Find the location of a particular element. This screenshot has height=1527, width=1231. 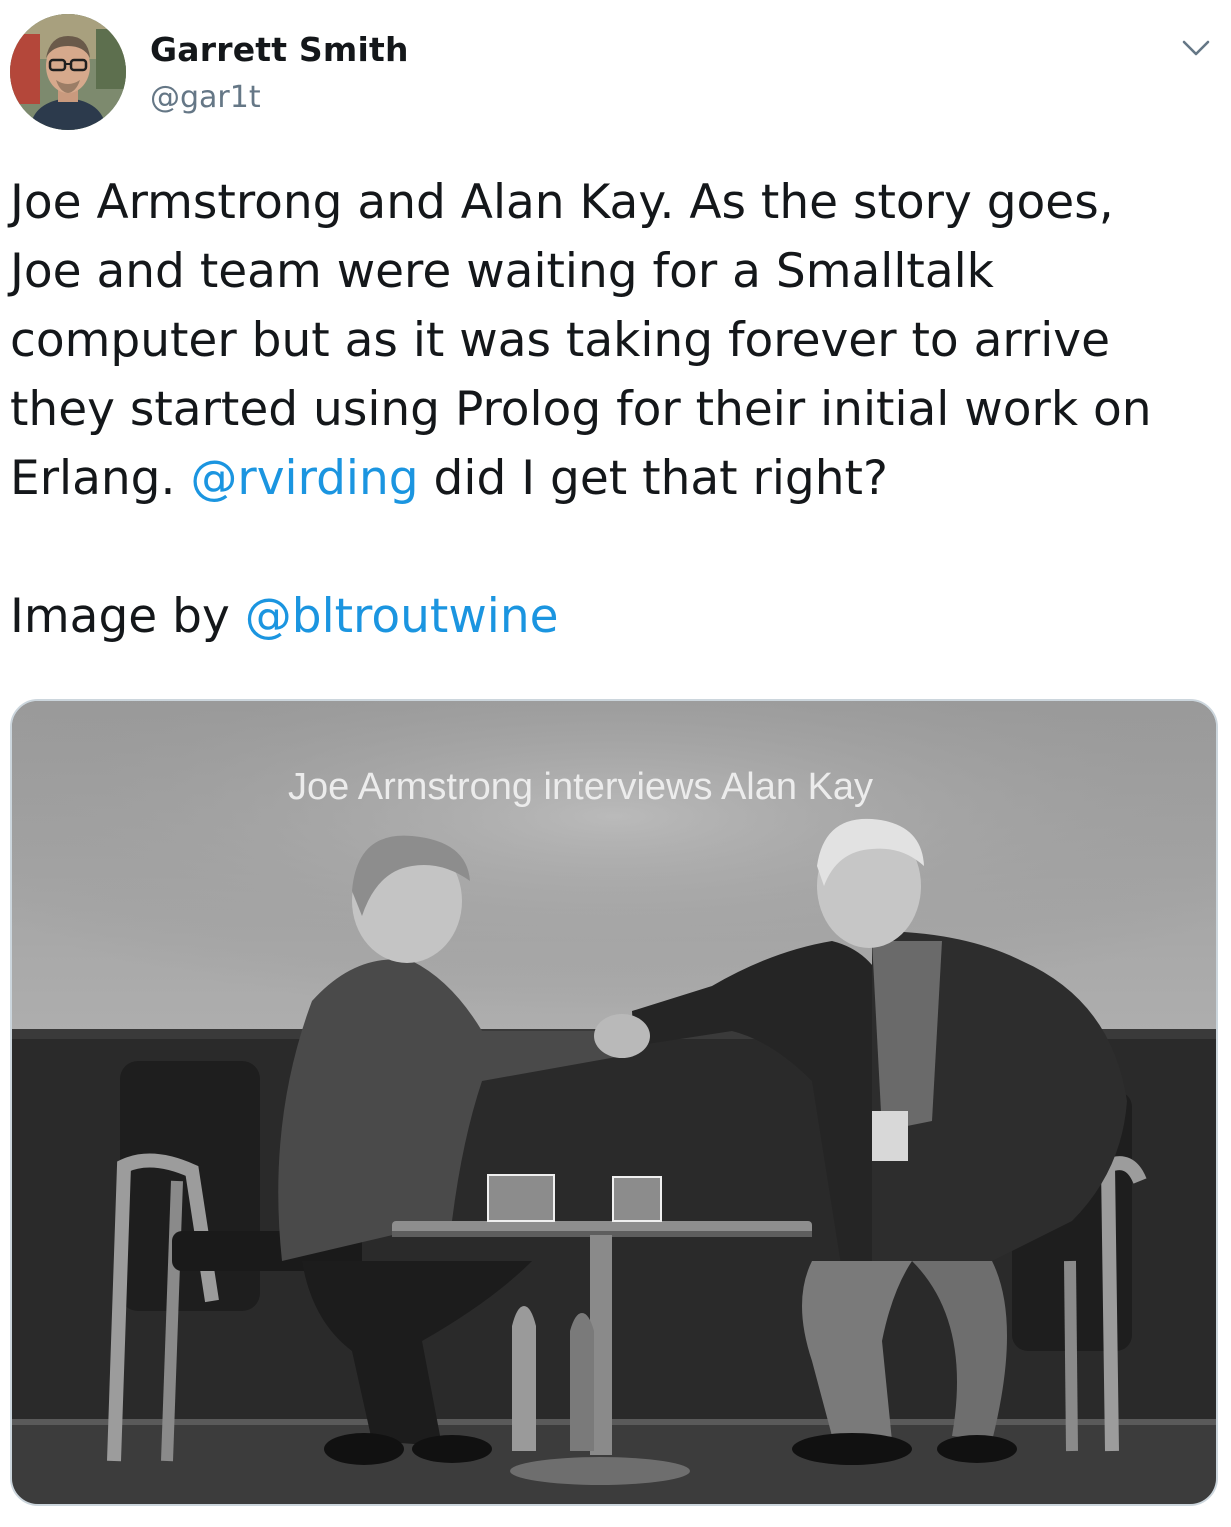

chevron-down-icon is located at coordinates (1196, 48).